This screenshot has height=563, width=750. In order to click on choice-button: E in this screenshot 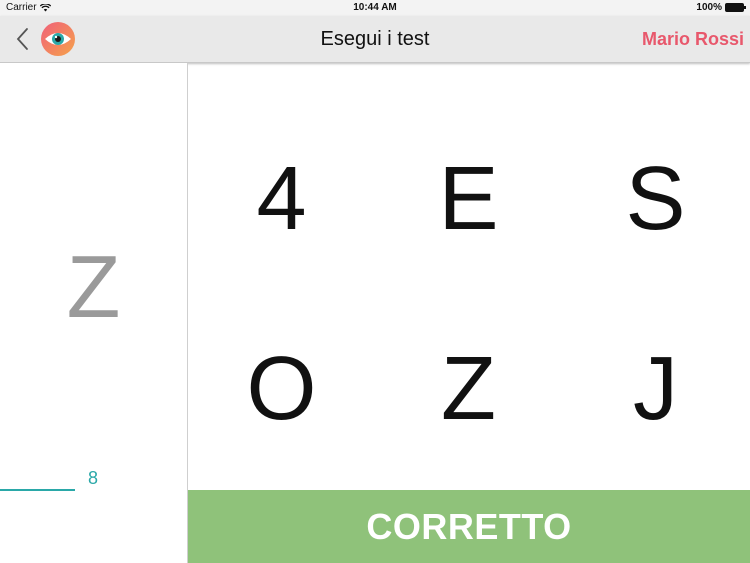, I will do `click(468, 199)`.